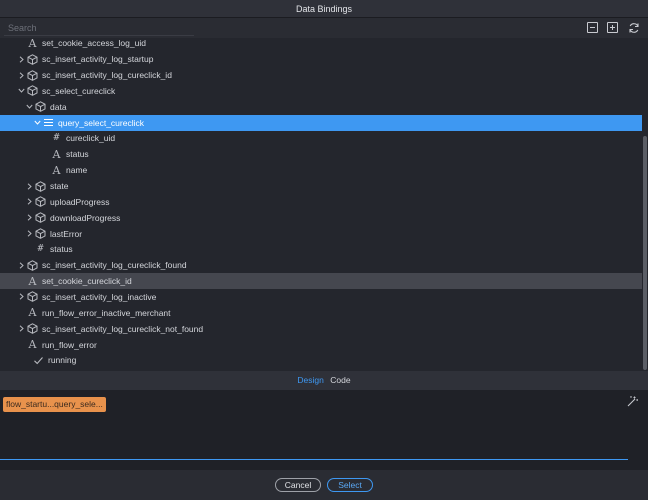 The height and width of the screenshot is (500, 648). I want to click on collapse-all-icon, so click(592, 27).